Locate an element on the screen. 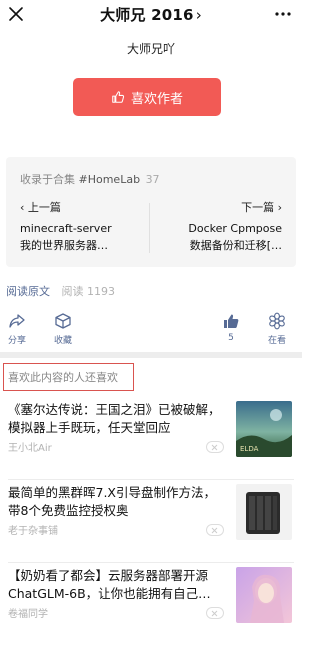 The height and width of the screenshot is (657, 320). recommend-item: 最简单的黑群晖7.X引导盘制作方法，带8个免费监控授权奥 老于杂事铺 is located at coordinates (151, 529).